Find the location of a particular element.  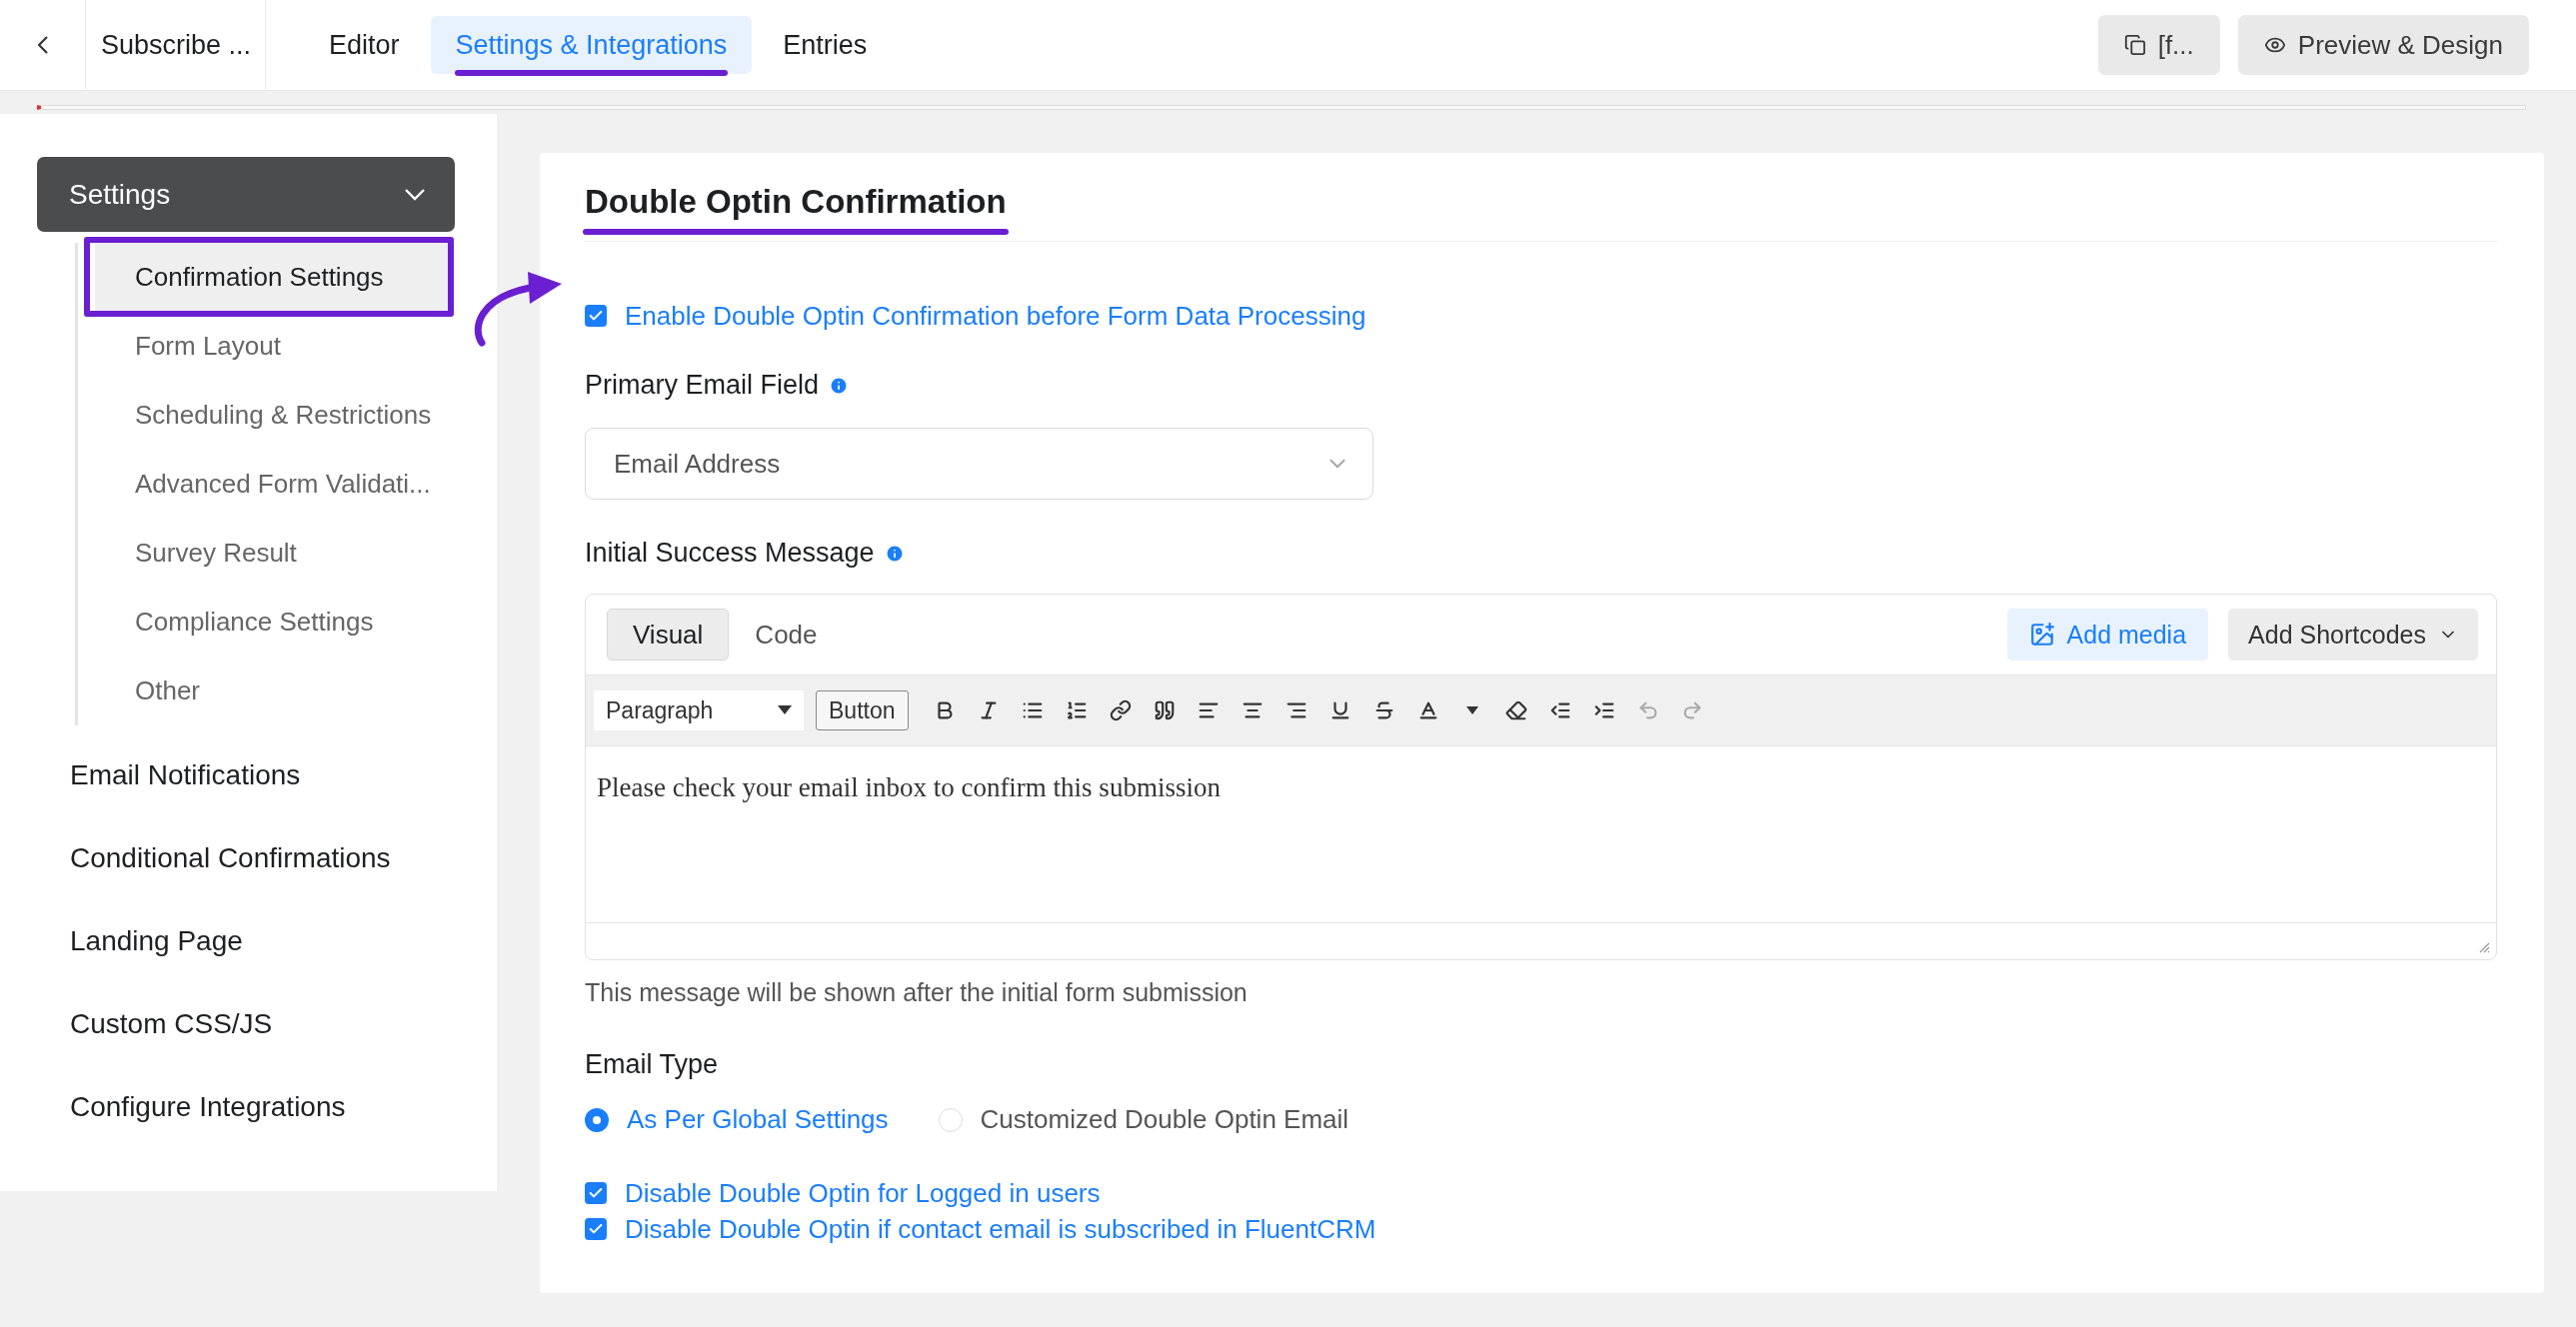

editor-text: Please check your email inbox to confirm this submission is located at coordinates (909, 787).